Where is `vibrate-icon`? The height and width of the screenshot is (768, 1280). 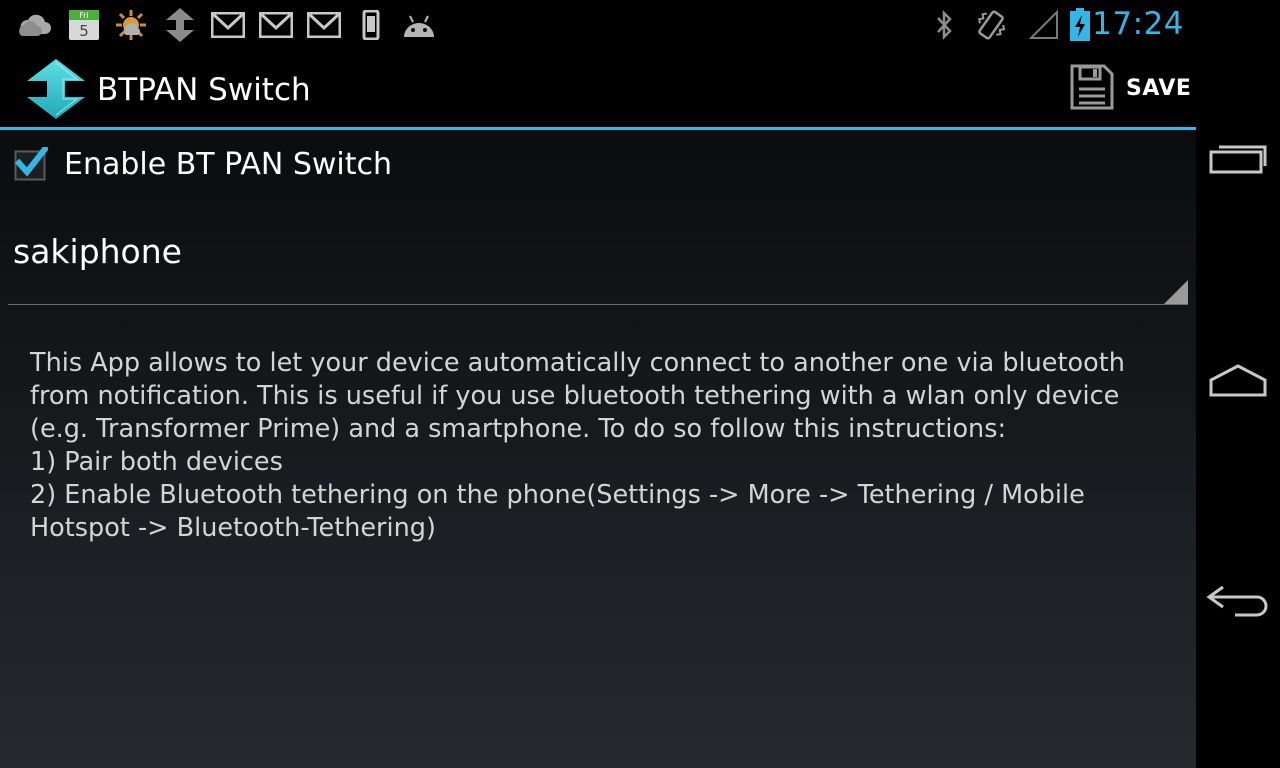
vibrate-icon is located at coordinates (991, 25).